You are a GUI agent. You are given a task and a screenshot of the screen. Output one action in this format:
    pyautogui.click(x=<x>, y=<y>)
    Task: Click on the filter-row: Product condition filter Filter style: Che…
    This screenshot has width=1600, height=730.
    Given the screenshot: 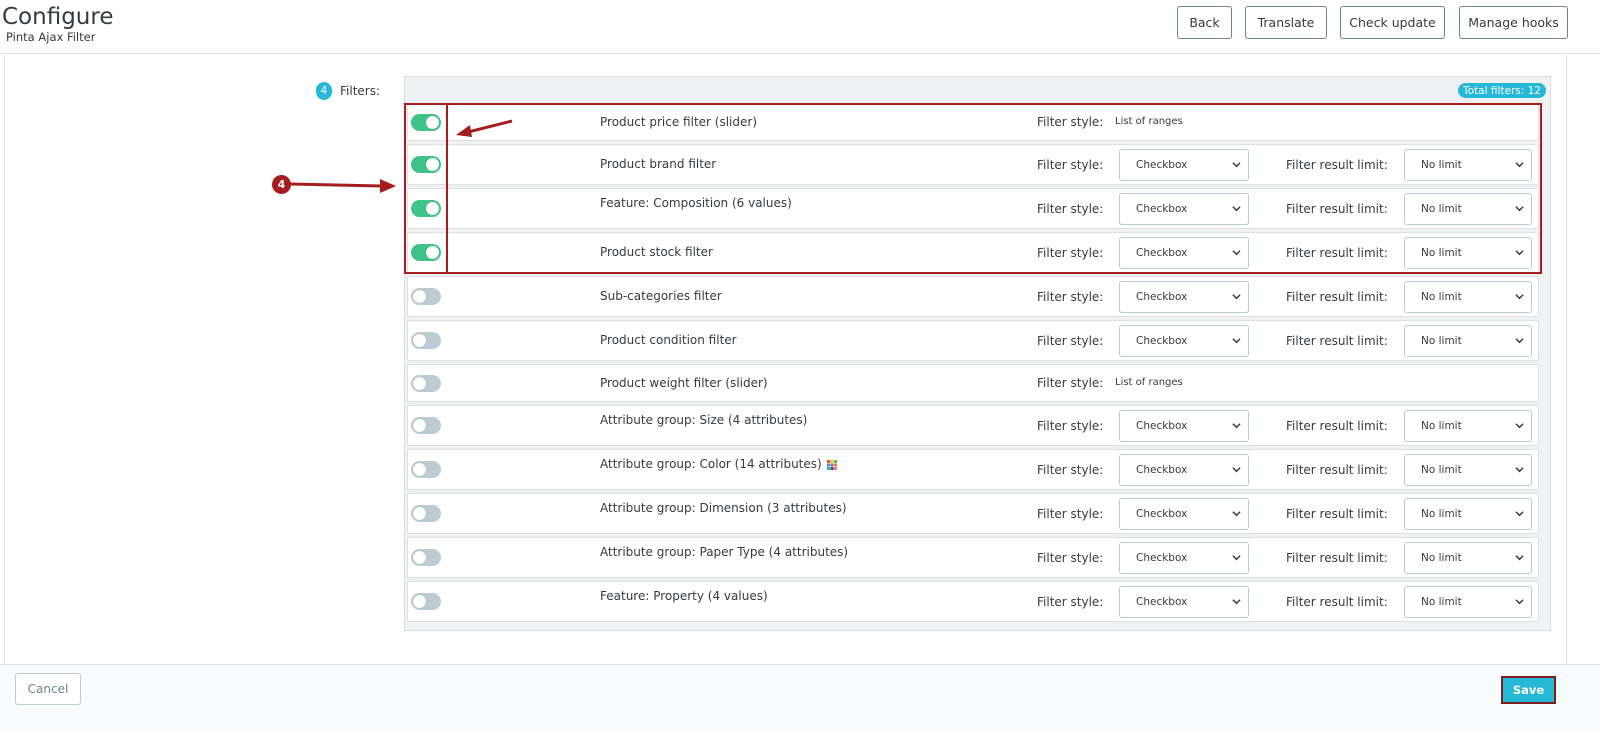 What is the action you would take?
    pyautogui.click(x=973, y=340)
    